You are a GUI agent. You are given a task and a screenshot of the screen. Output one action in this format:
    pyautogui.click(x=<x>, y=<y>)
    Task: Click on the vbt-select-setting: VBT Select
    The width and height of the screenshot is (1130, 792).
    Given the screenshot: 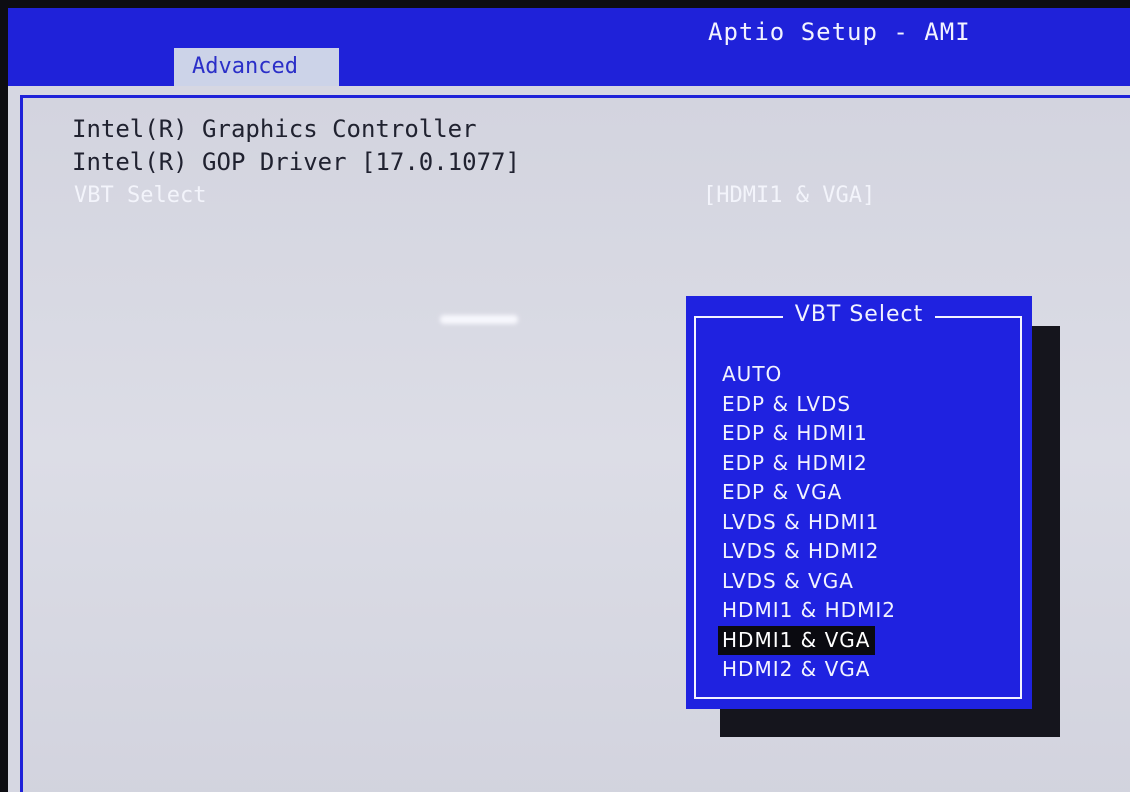 What is the action you would take?
    pyautogui.click(x=140, y=195)
    